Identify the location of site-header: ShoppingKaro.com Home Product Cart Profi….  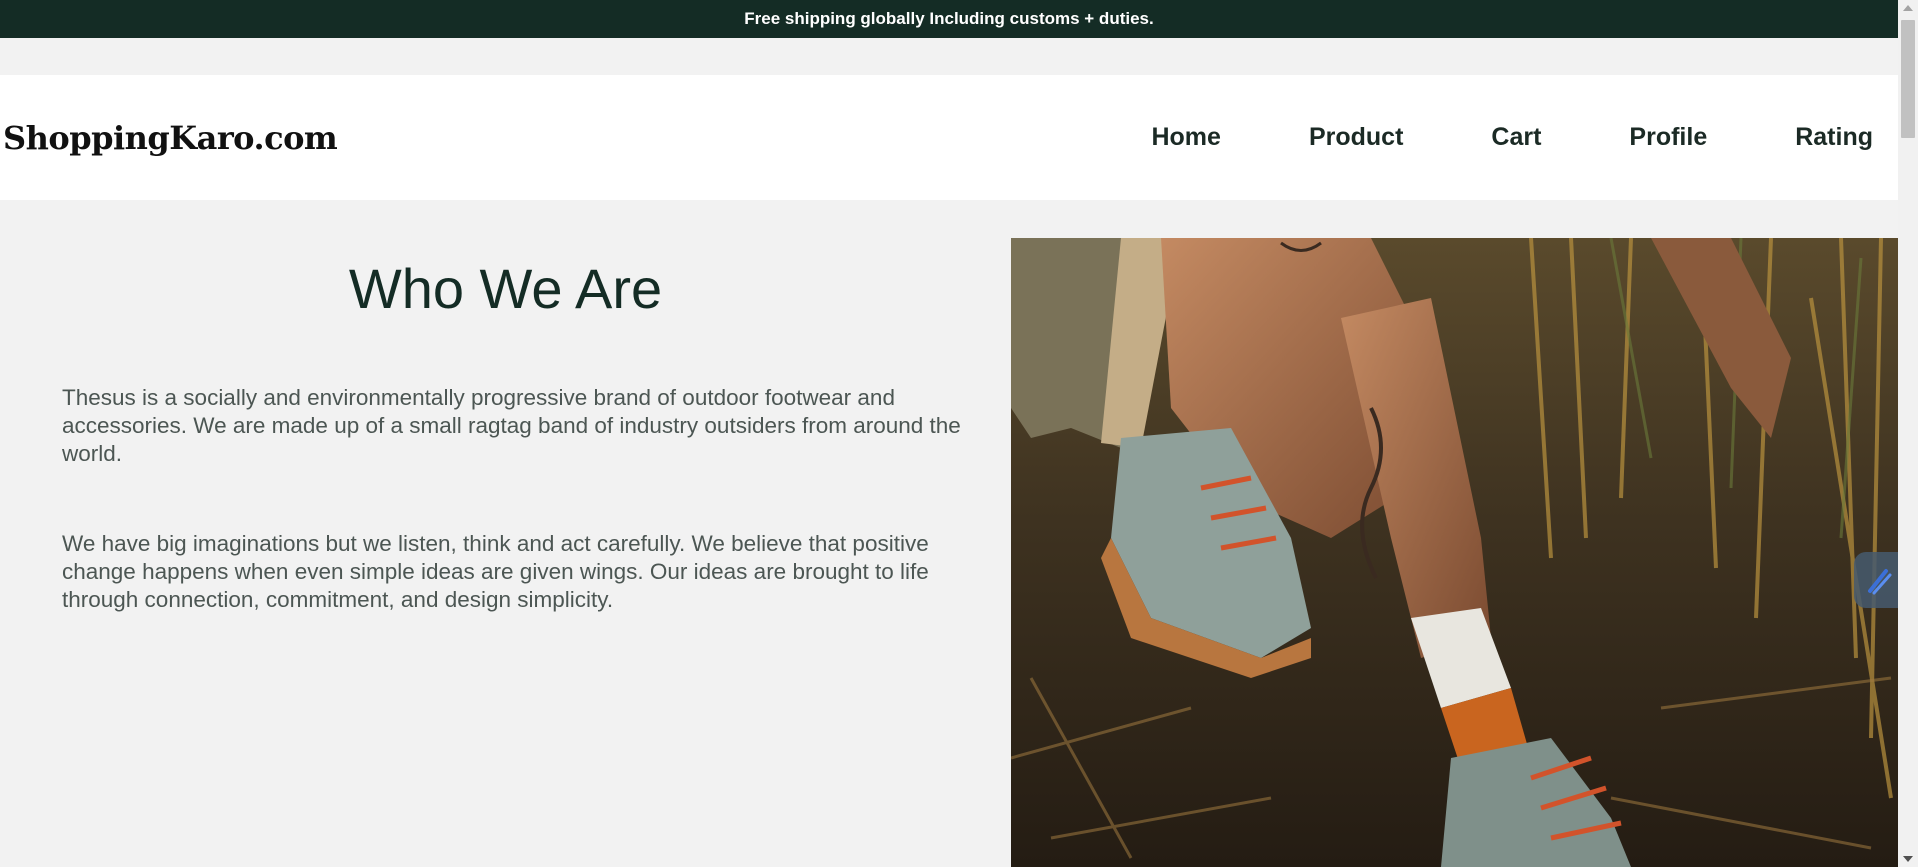
(949, 137).